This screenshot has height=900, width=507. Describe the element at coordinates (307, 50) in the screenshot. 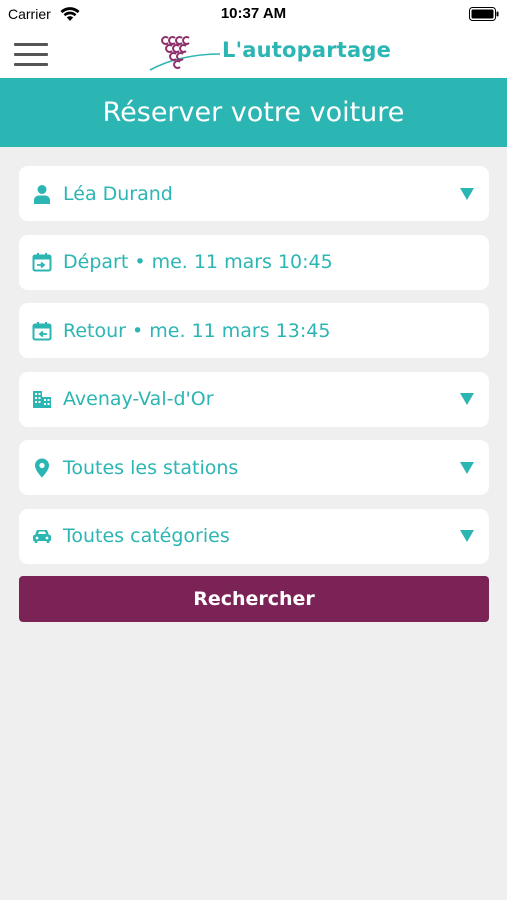

I see `logo-text: L'autopartage` at that location.